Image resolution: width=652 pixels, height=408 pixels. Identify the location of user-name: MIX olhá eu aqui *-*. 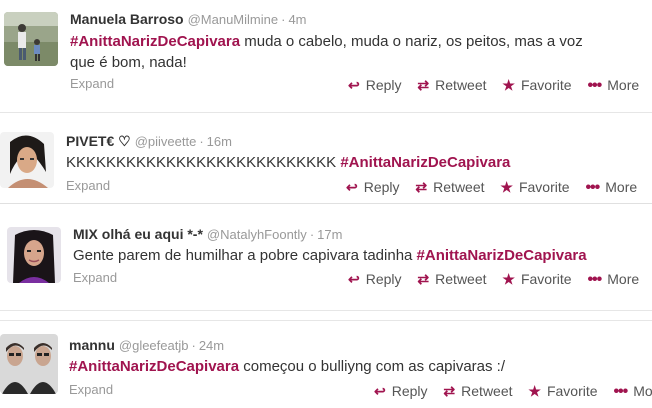
(138, 234).